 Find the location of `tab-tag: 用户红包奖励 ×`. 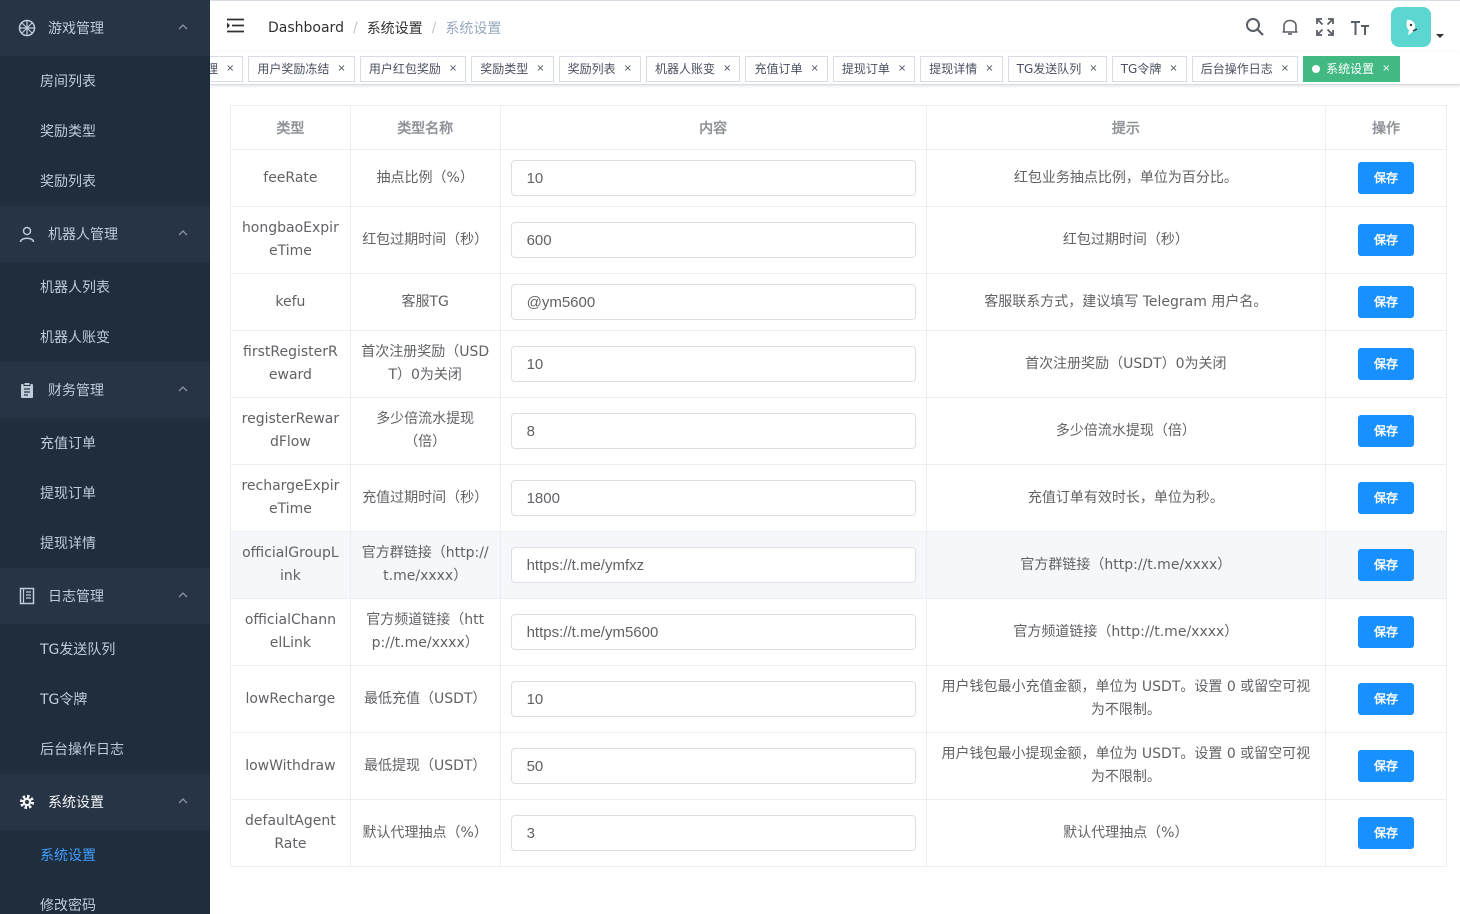

tab-tag: 用户红包奖励 × is located at coordinates (413, 69).